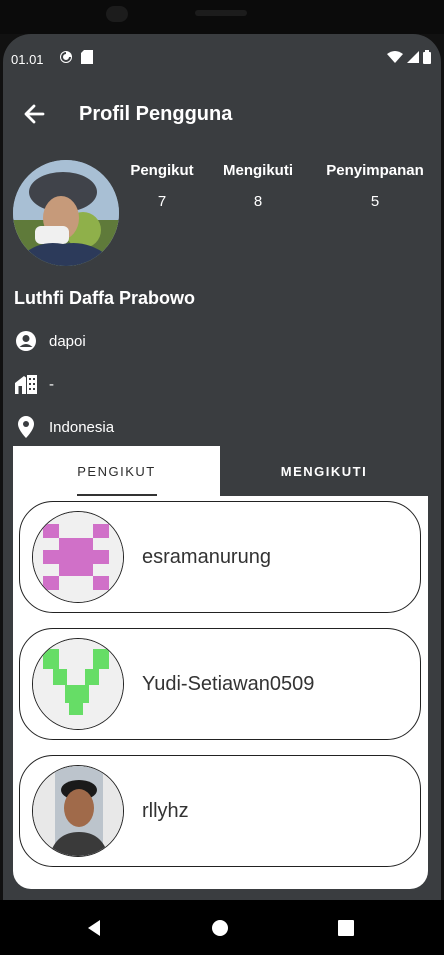  I want to click on status-time: 01.01, so click(27, 59).